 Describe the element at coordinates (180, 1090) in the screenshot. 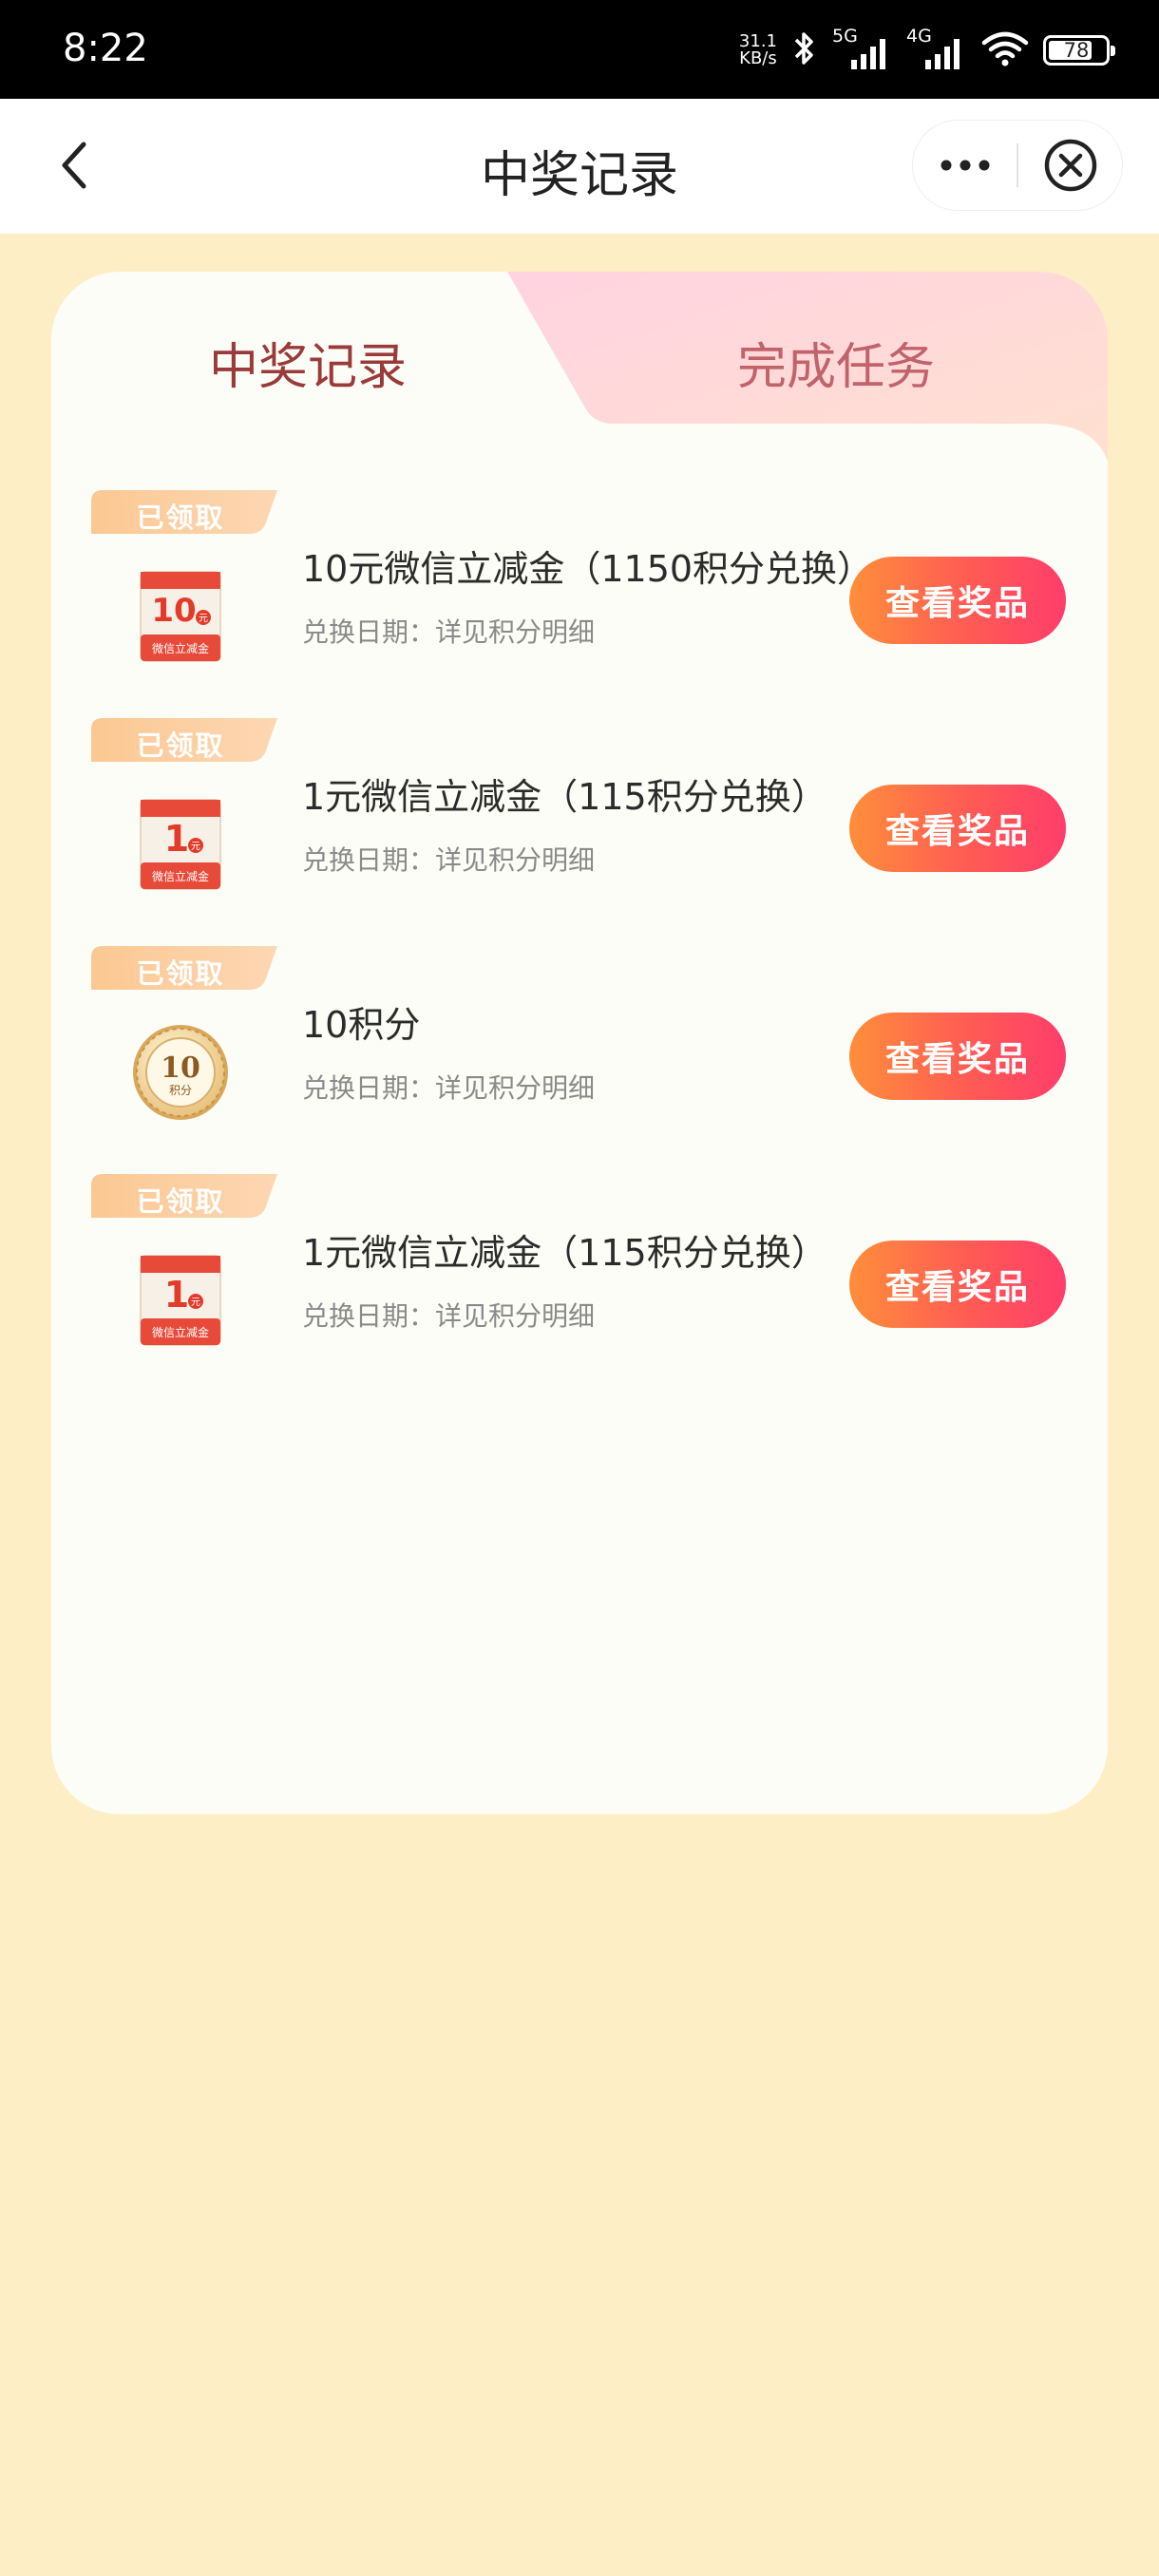

I see `prize-icon-caption: 积分` at that location.